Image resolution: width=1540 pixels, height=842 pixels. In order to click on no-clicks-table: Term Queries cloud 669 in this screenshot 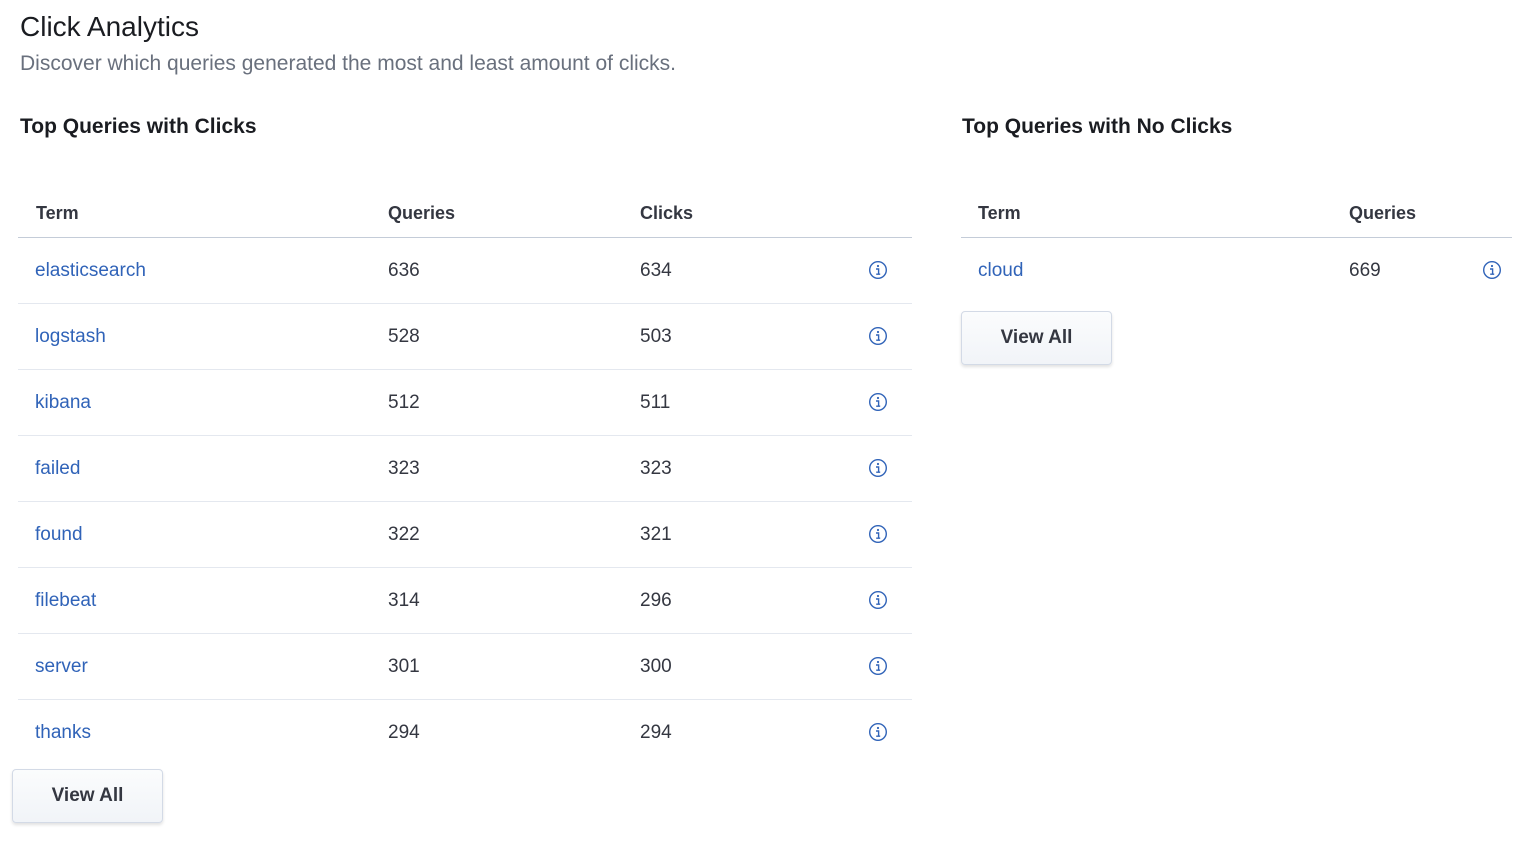, I will do `click(1236, 246)`.